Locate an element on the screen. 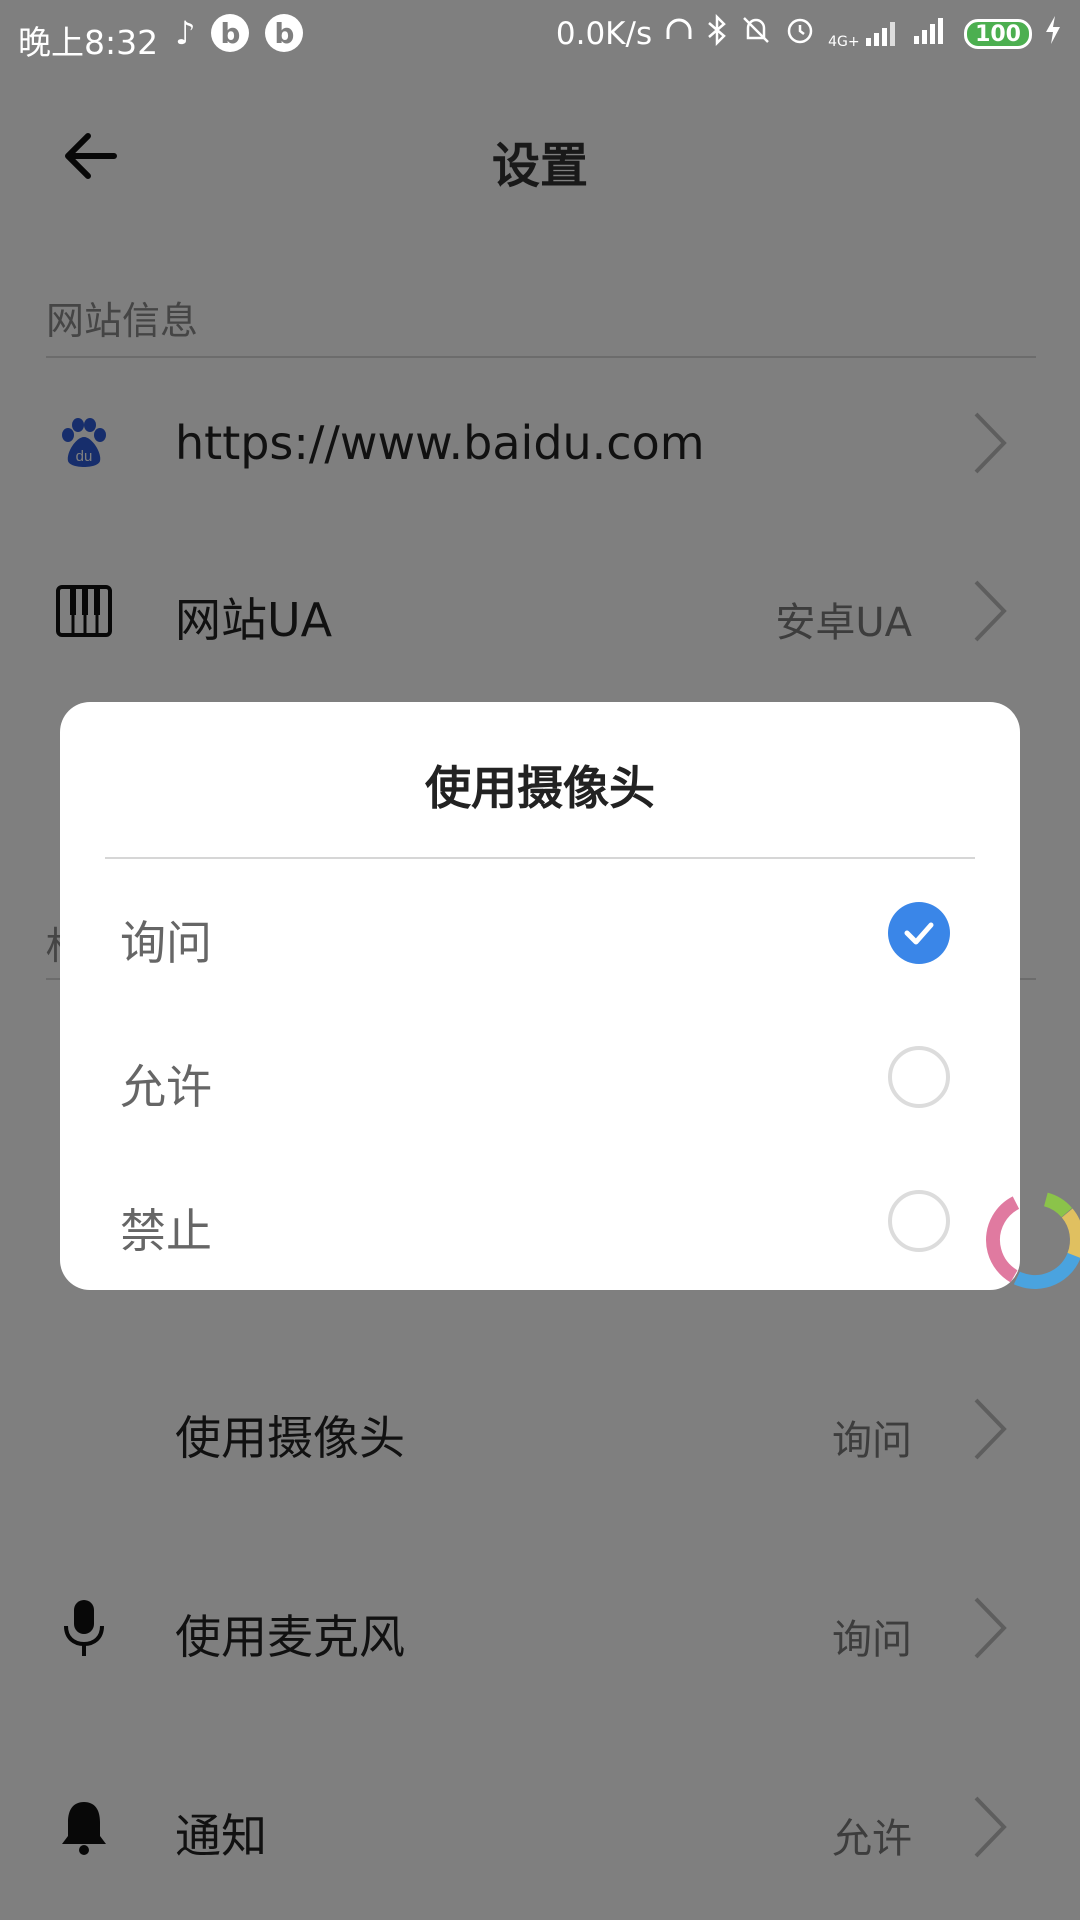 This screenshot has height=1920, width=1080. status-bar: 晚上8:32 ♪ b b 0.0K/s 4G+ 100 is located at coordinates (540, 37).